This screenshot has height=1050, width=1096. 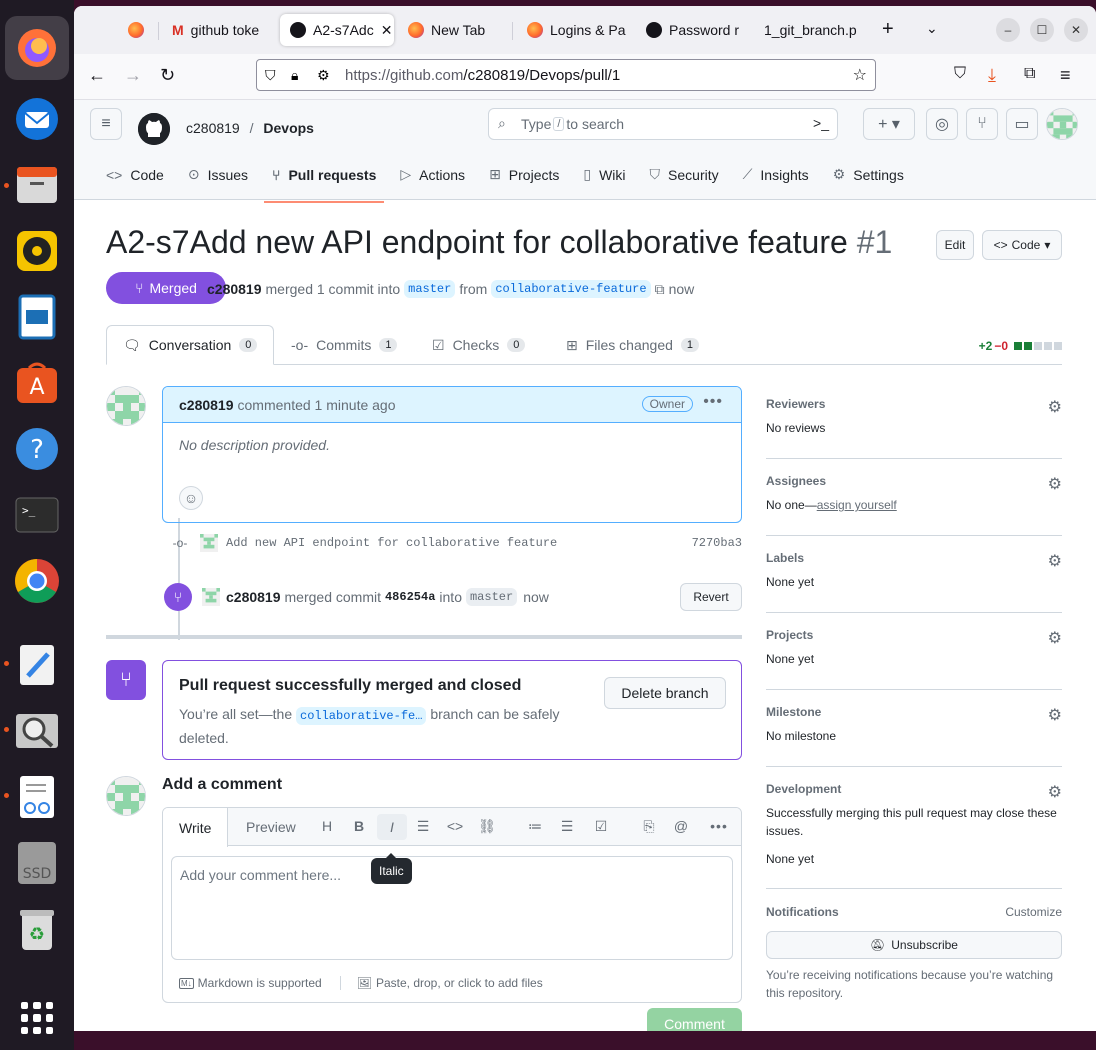 What do you see at coordinates (37, 48) in the screenshot?
I see `firefox-dock-icon` at bounding box center [37, 48].